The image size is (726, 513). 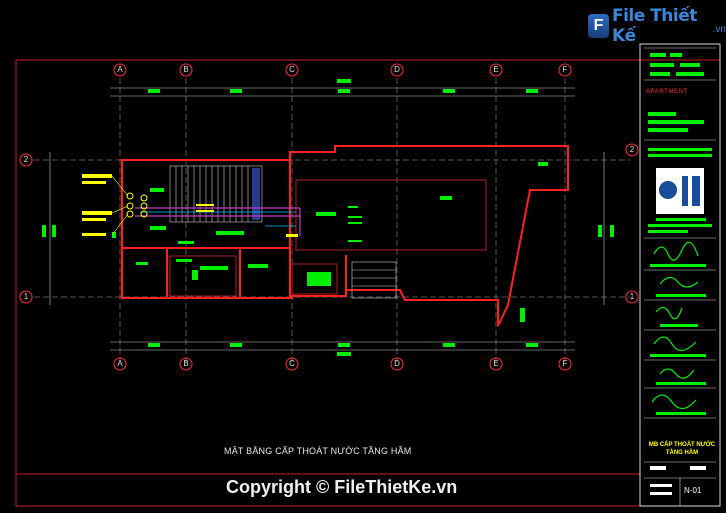 I want to click on logo-badge-icon: F, so click(x=598, y=26).